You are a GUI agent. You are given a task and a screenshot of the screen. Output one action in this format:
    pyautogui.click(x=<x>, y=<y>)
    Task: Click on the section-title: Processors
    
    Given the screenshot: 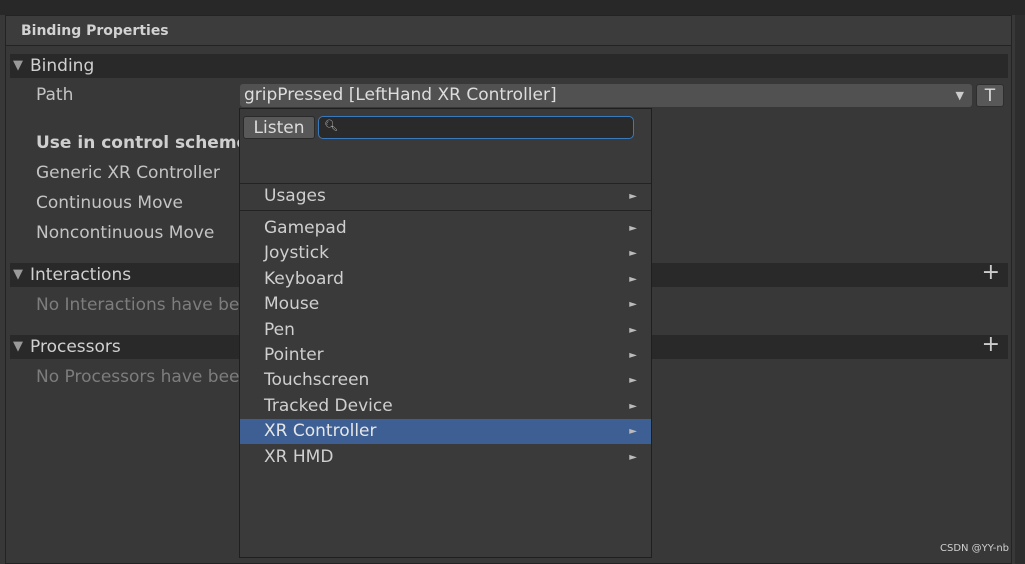 What is the action you would take?
    pyautogui.click(x=75, y=347)
    